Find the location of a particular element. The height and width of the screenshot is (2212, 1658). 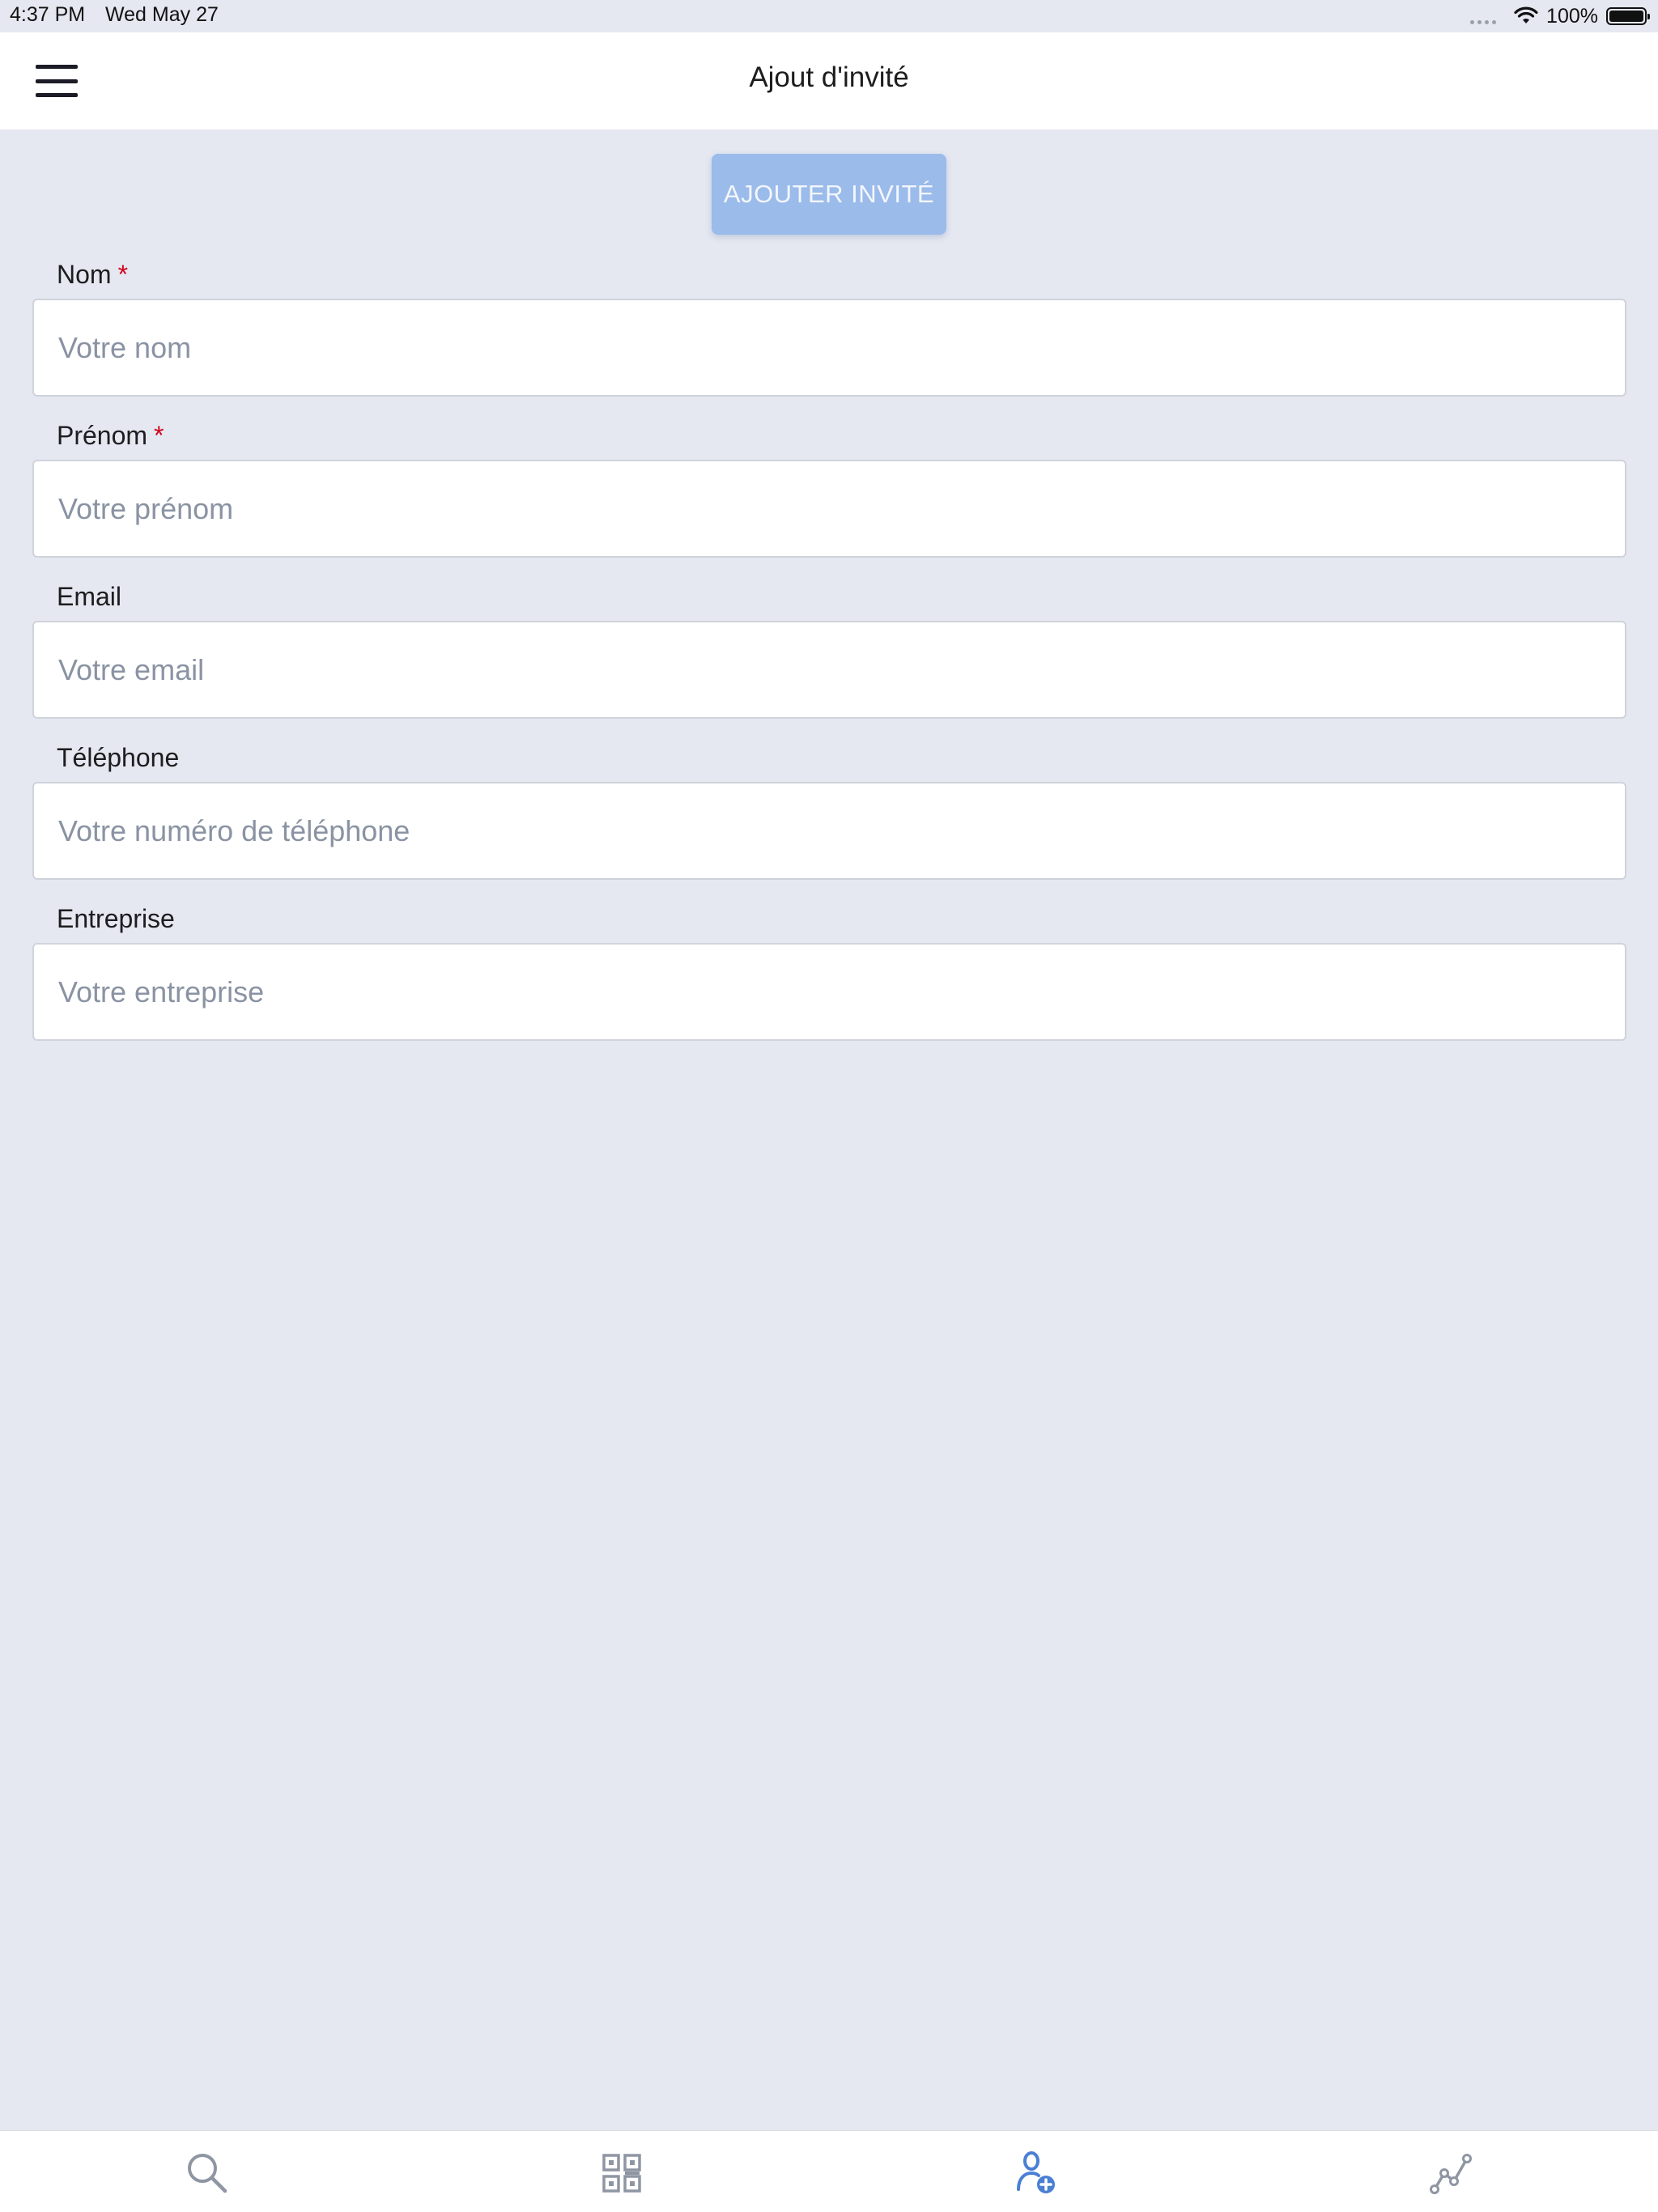

app-header: Ajout d'invité is located at coordinates (829, 80).